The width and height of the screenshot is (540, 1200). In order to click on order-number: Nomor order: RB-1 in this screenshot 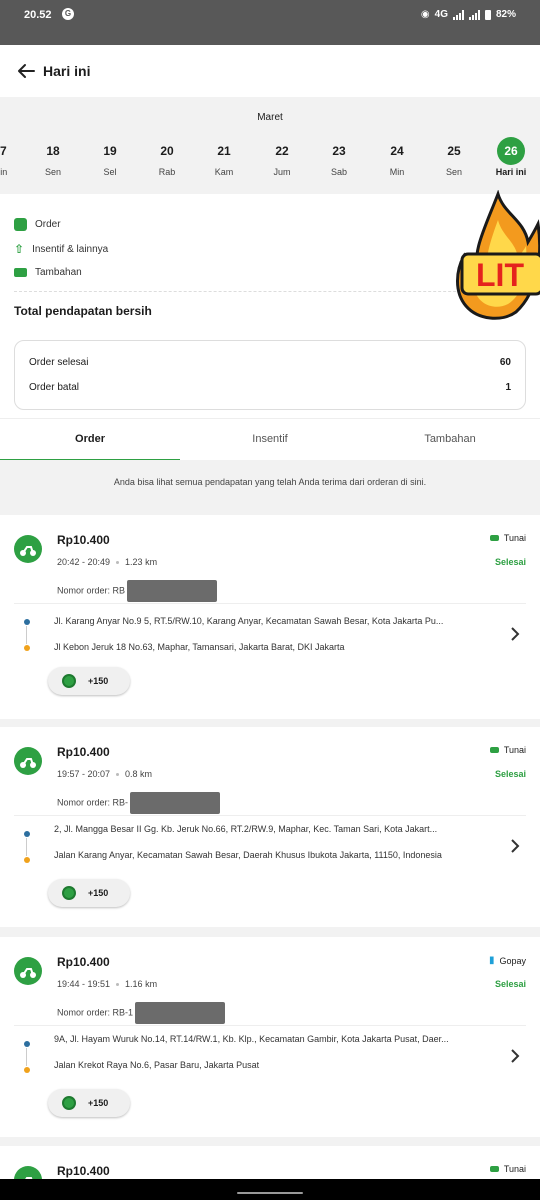, I will do `click(141, 1013)`.